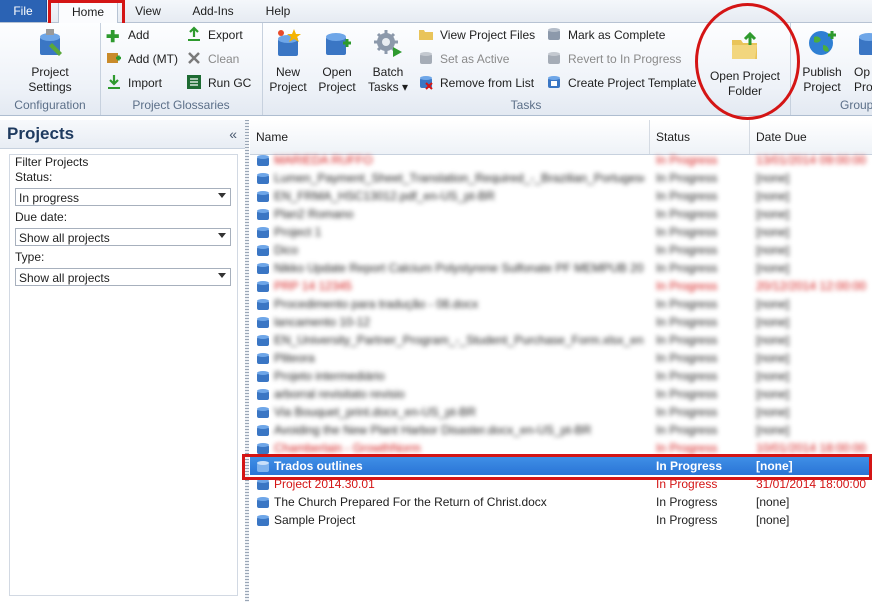 The height and width of the screenshot is (602, 872). I want to click on view-project-files-button: View Project Files, so click(476, 35).